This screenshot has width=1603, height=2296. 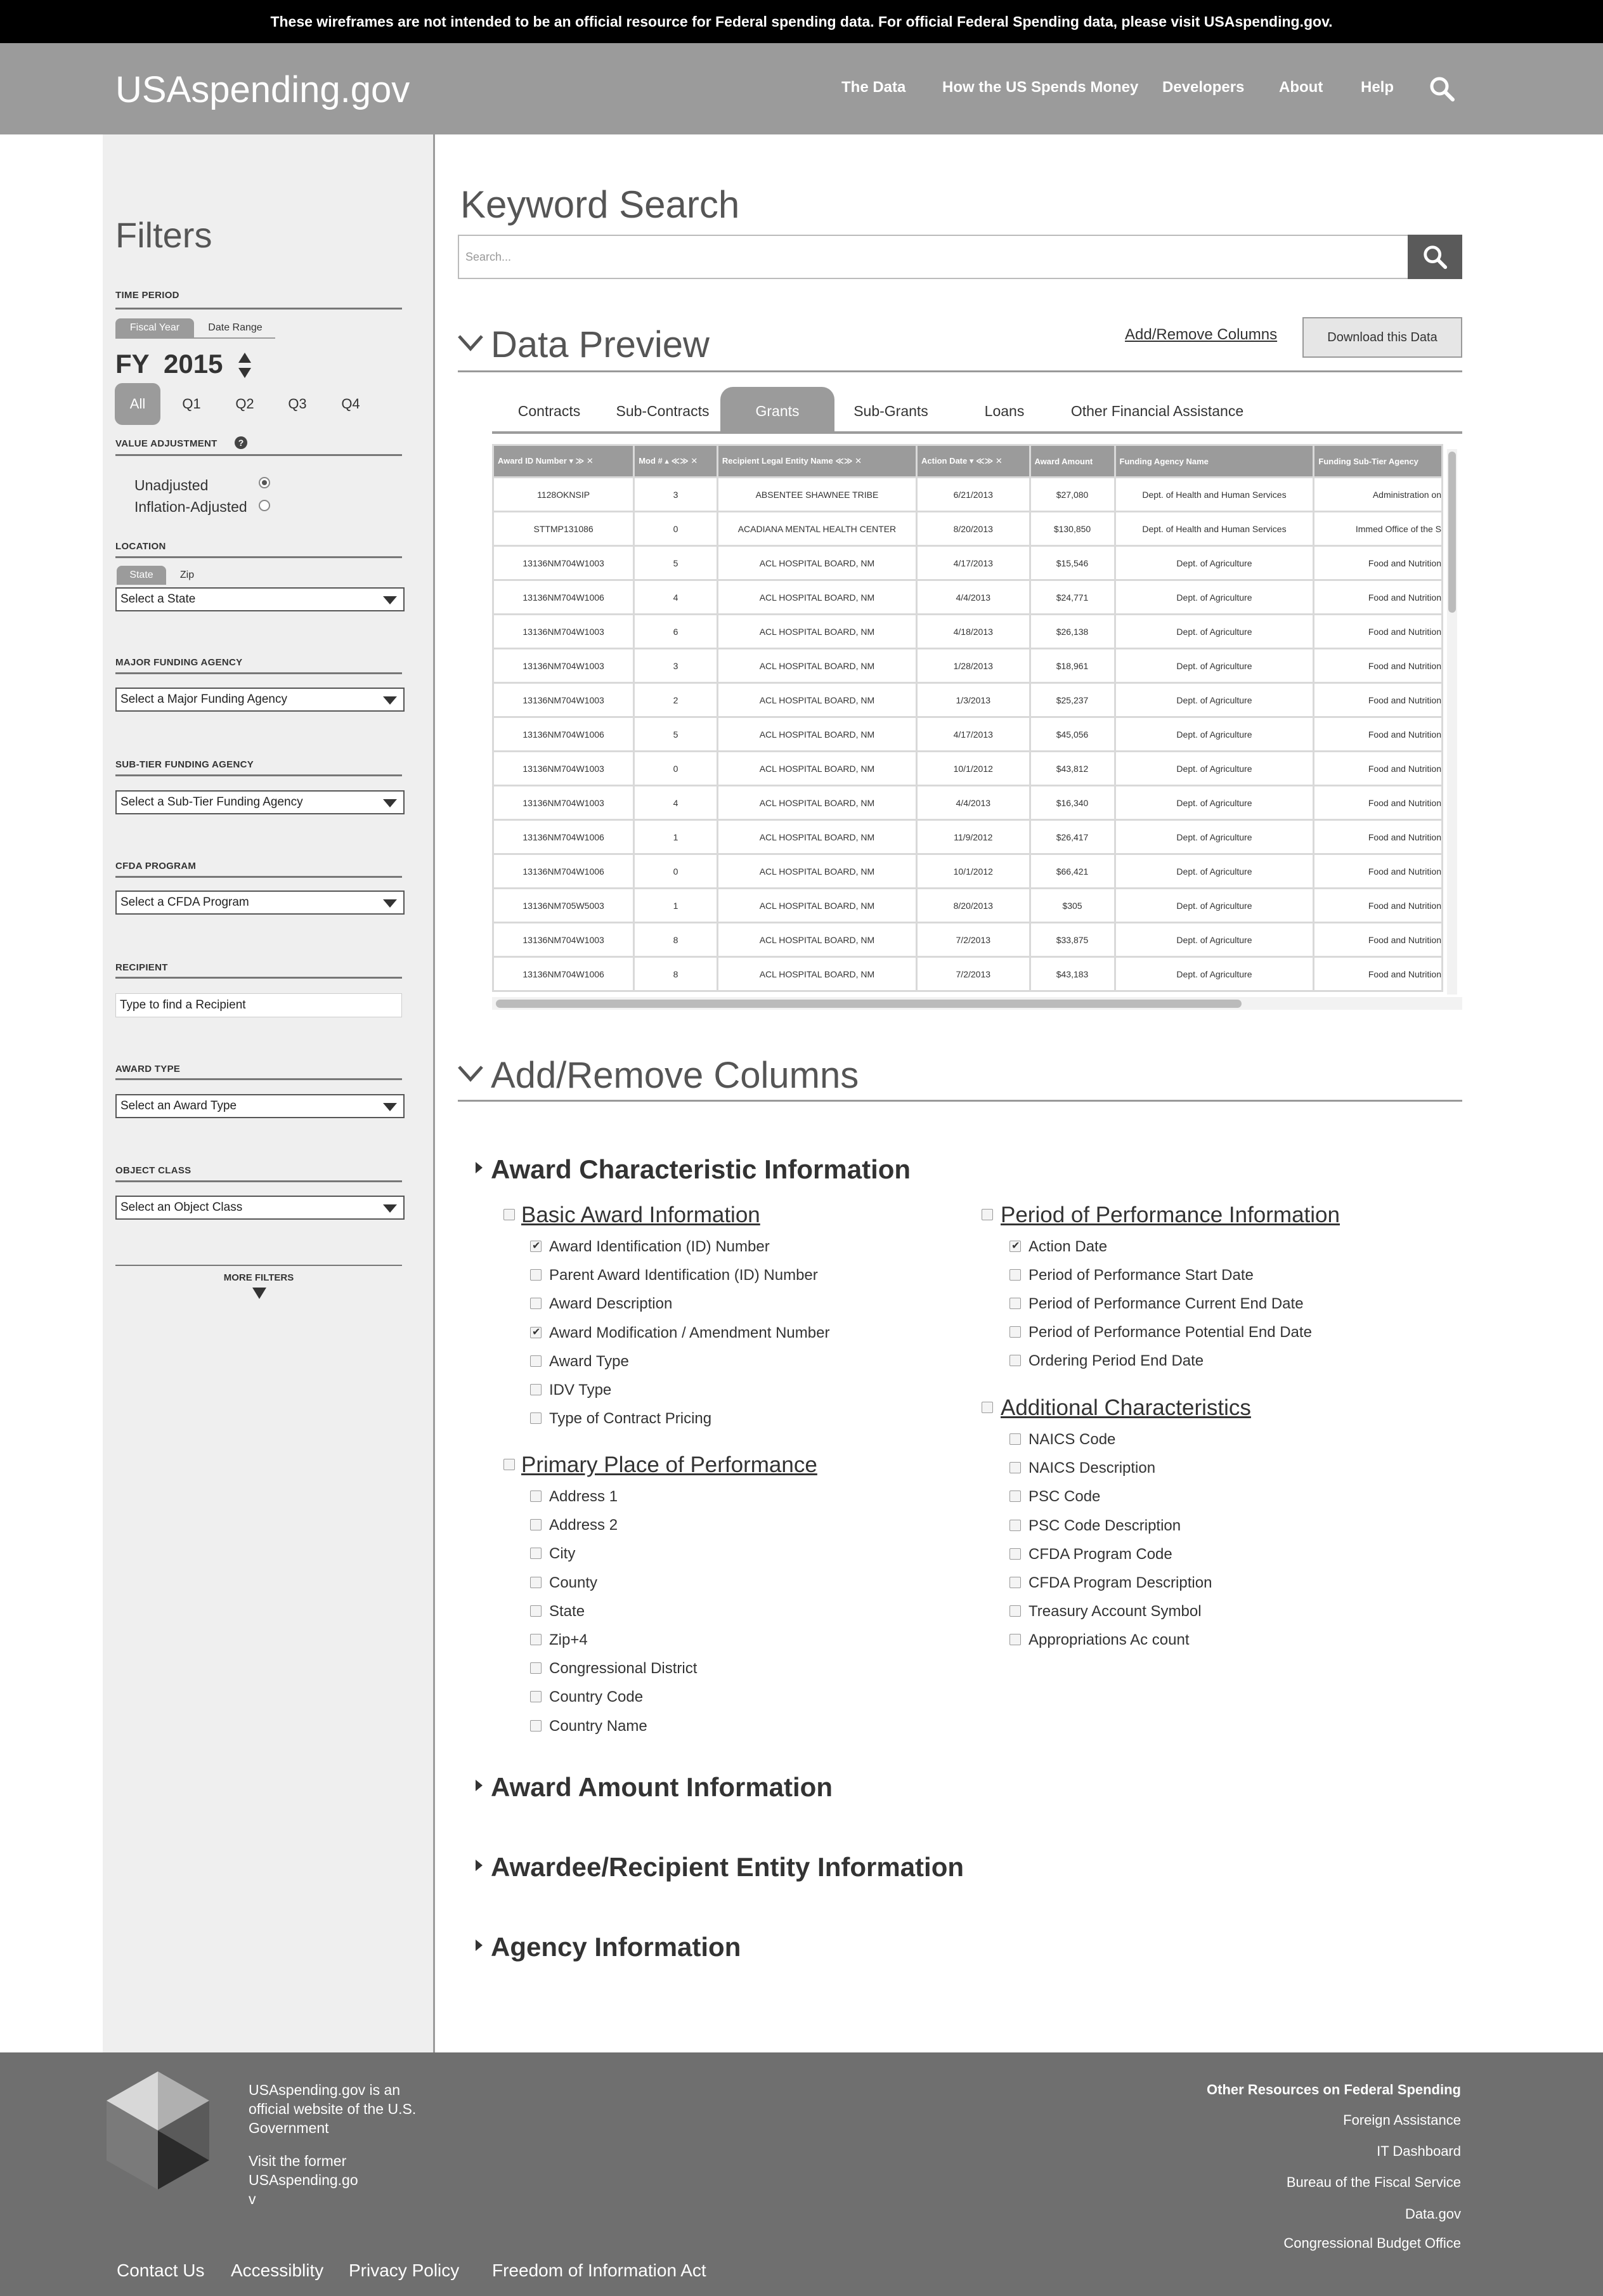 What do you see at coordinates (303, 2180) in the screenshot?
I see `former-site-link: Visit the former USAspending.go v` at bounding box center [303, 2180].